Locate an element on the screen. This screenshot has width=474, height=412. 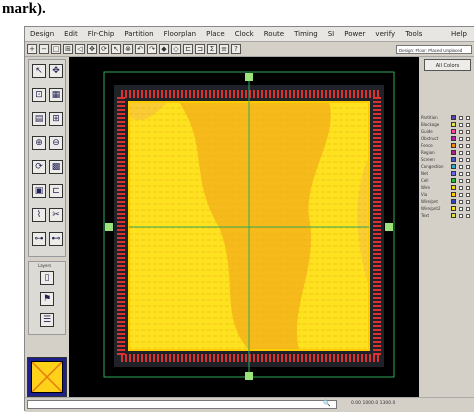
instance-legend-icon: ▯ is located at coordinates (47, 278).